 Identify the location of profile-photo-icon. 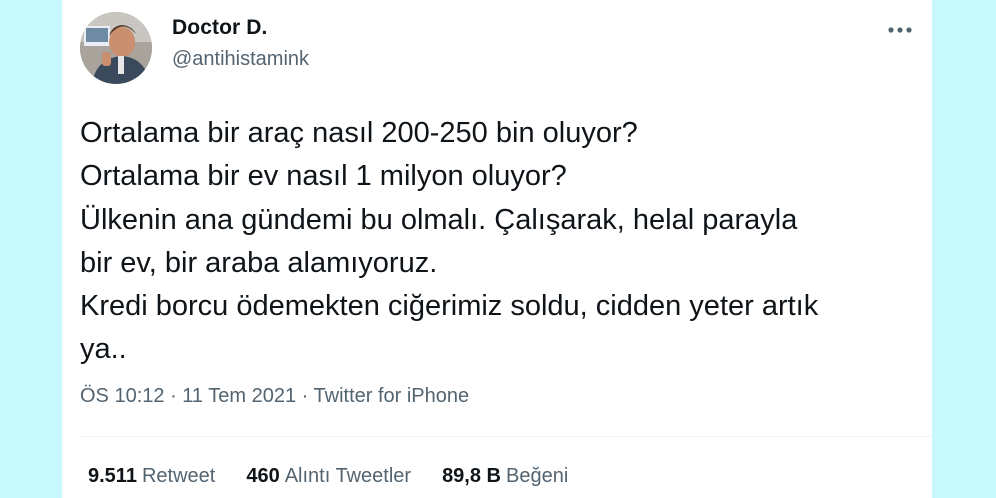
(116, 48).